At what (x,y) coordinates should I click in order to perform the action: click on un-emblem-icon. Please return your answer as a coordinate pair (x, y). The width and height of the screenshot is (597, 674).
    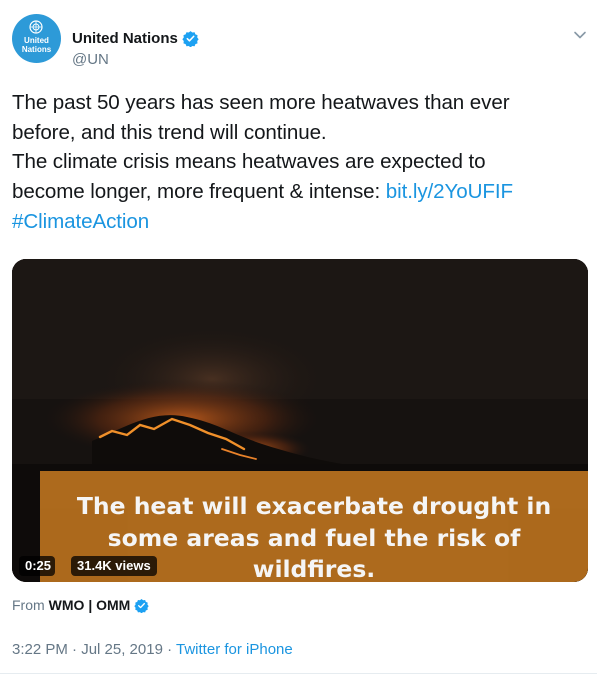
    Looking at the image, I should click on (36, 27).